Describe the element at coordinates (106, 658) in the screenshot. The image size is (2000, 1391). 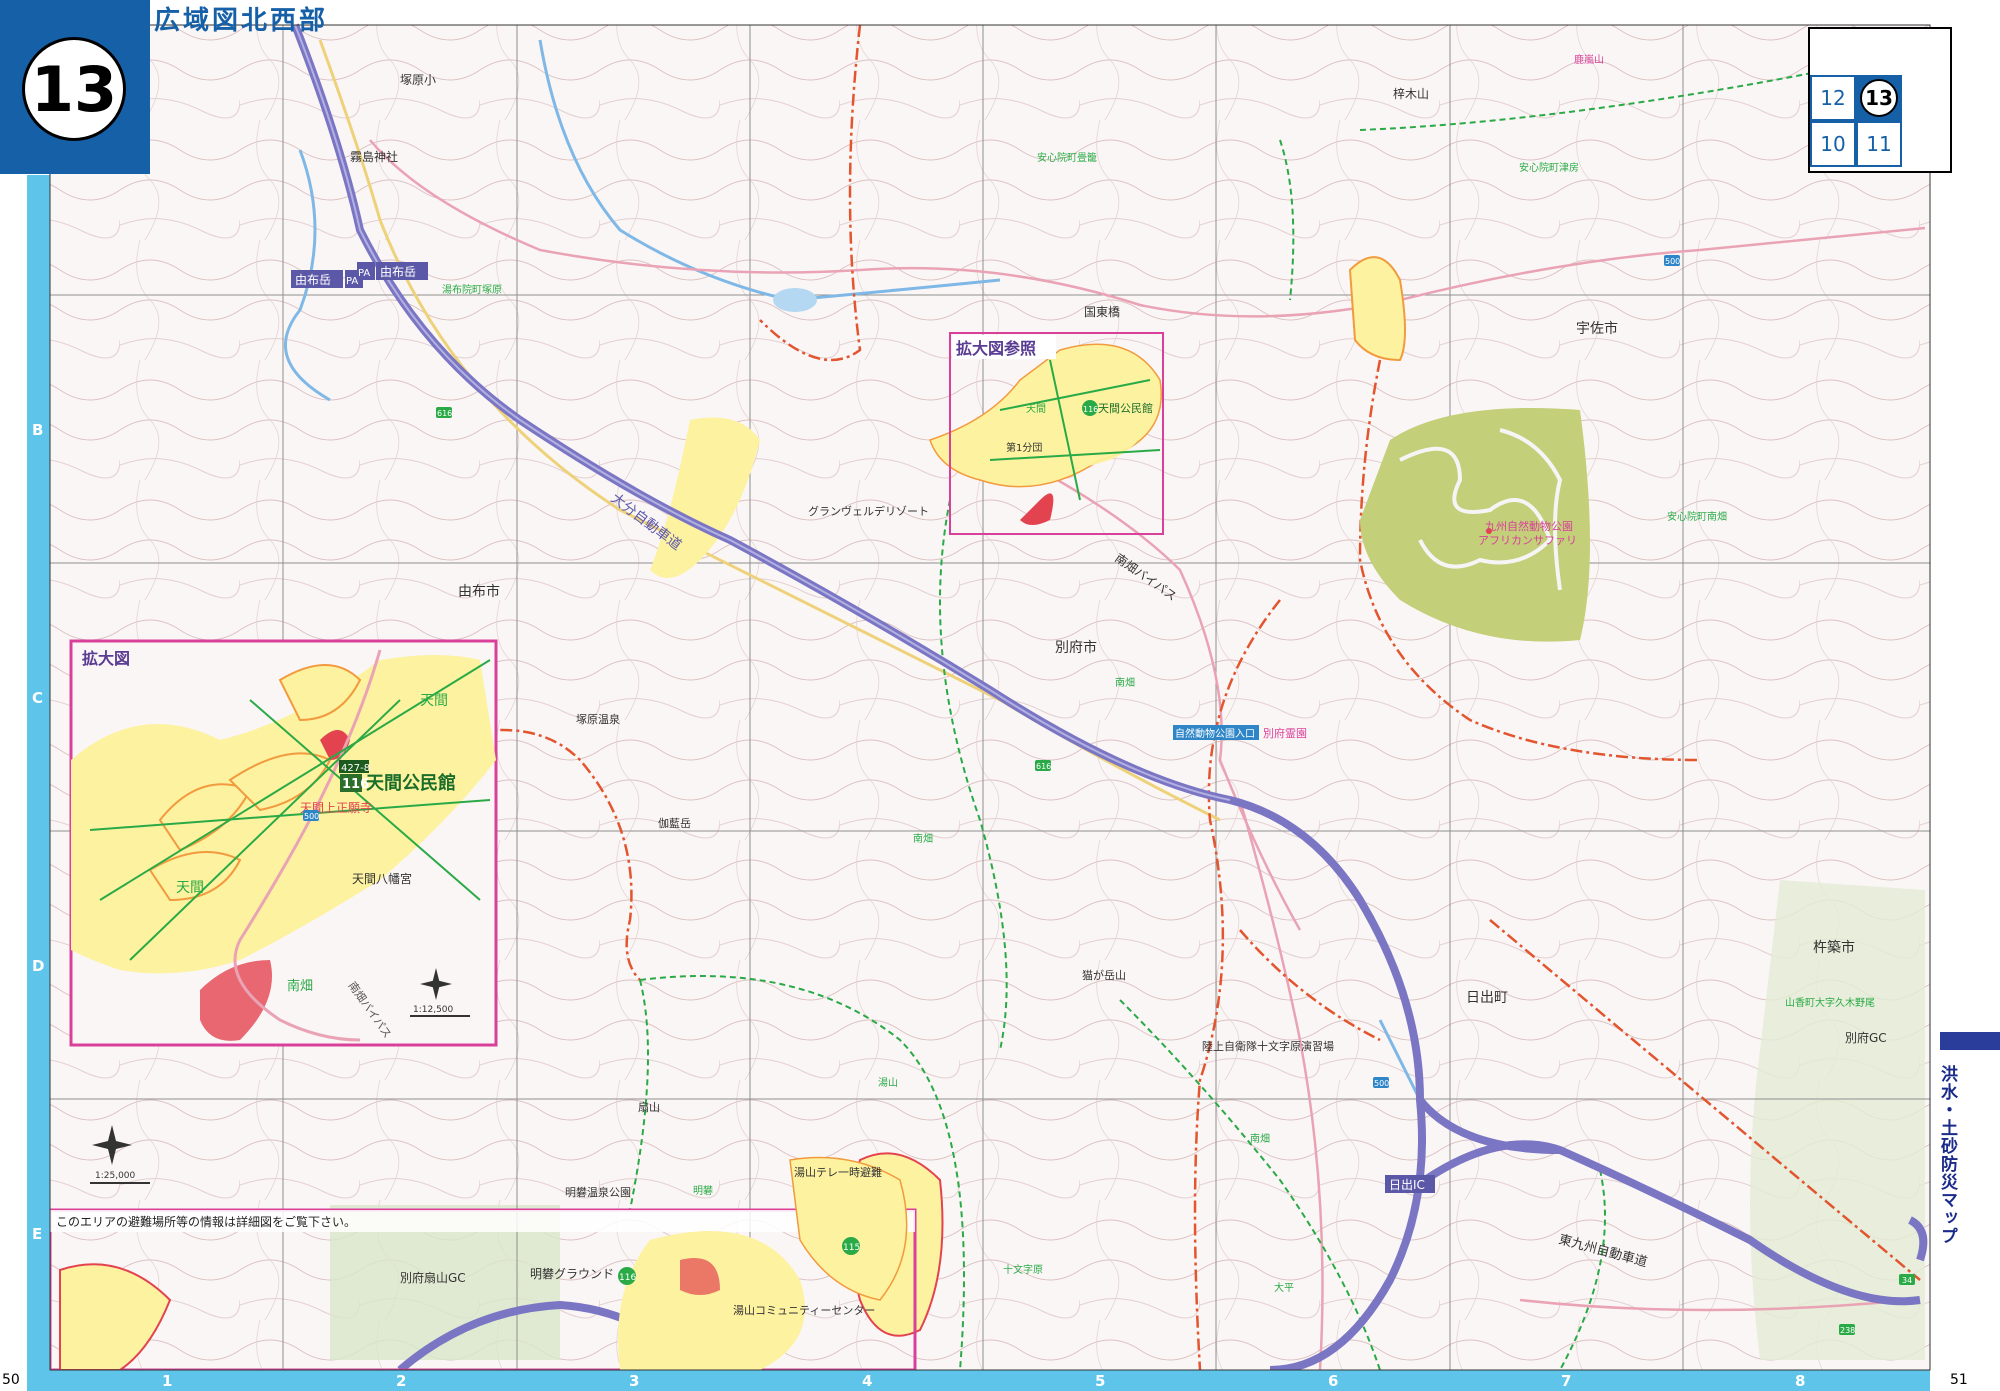
I see `inset-title: 拡大図` at that location.